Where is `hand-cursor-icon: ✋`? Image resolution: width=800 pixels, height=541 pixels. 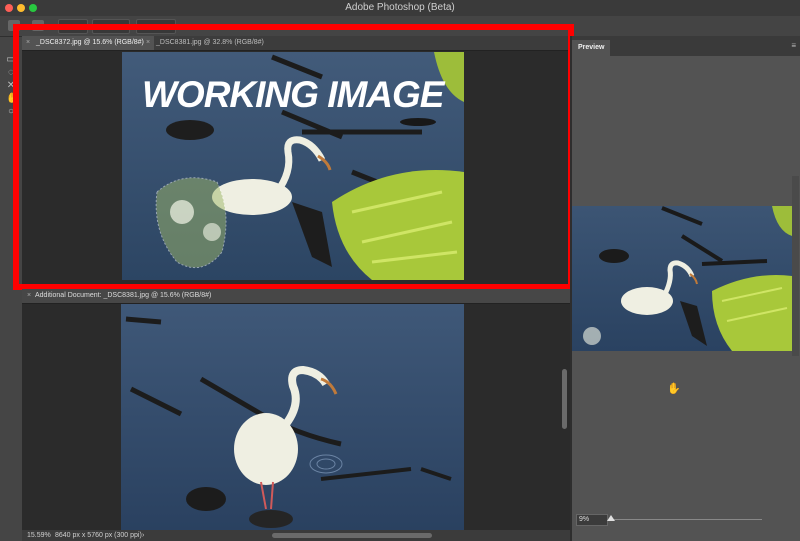 hand-cursor-icon: ✋ is located at coordinates (674, 389).